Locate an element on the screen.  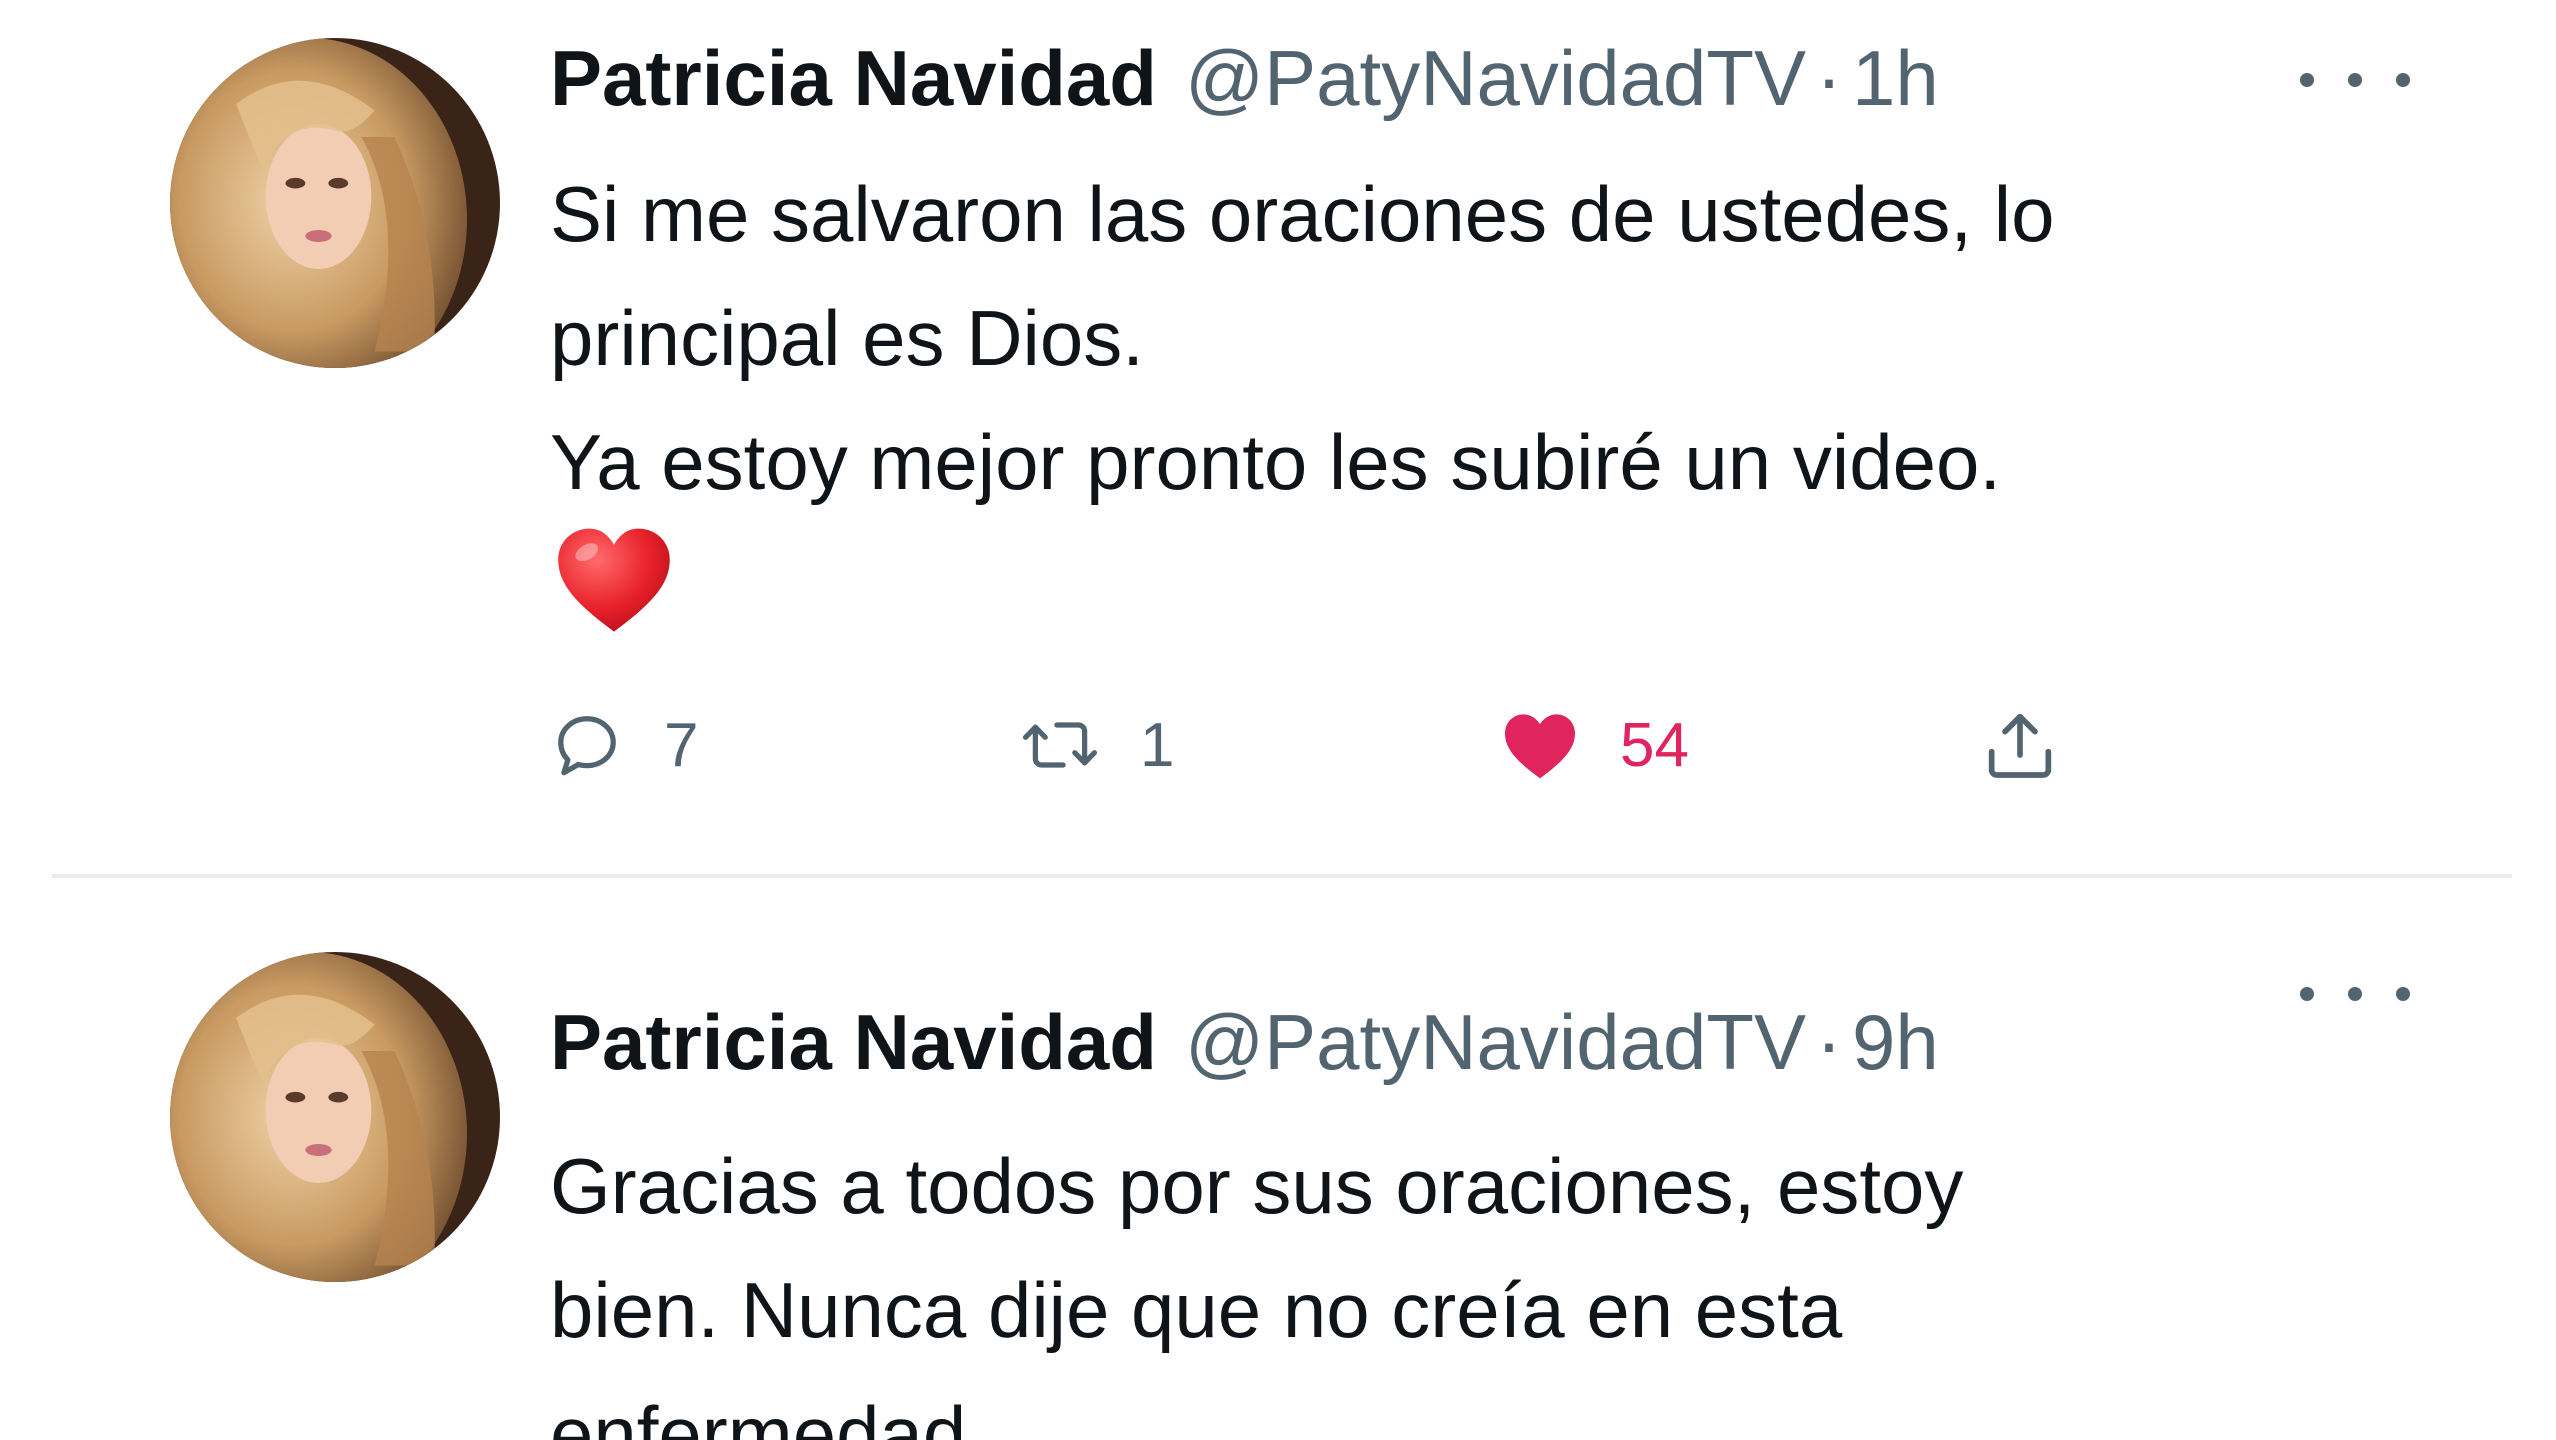
share-button is located at coordinates (2020, 745).